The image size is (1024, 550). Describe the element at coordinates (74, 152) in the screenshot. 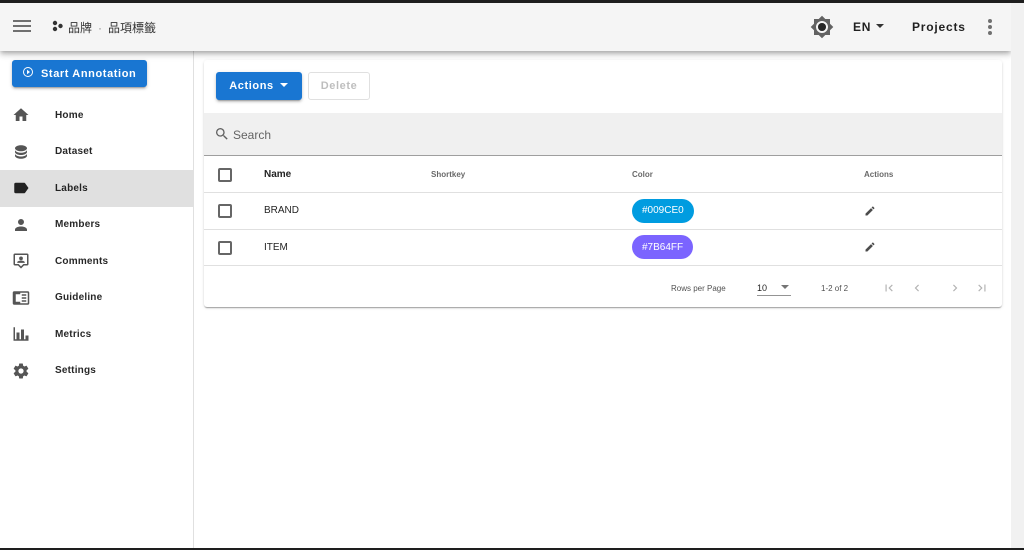

I see `sidebar-item-label: Dataset` at that location.